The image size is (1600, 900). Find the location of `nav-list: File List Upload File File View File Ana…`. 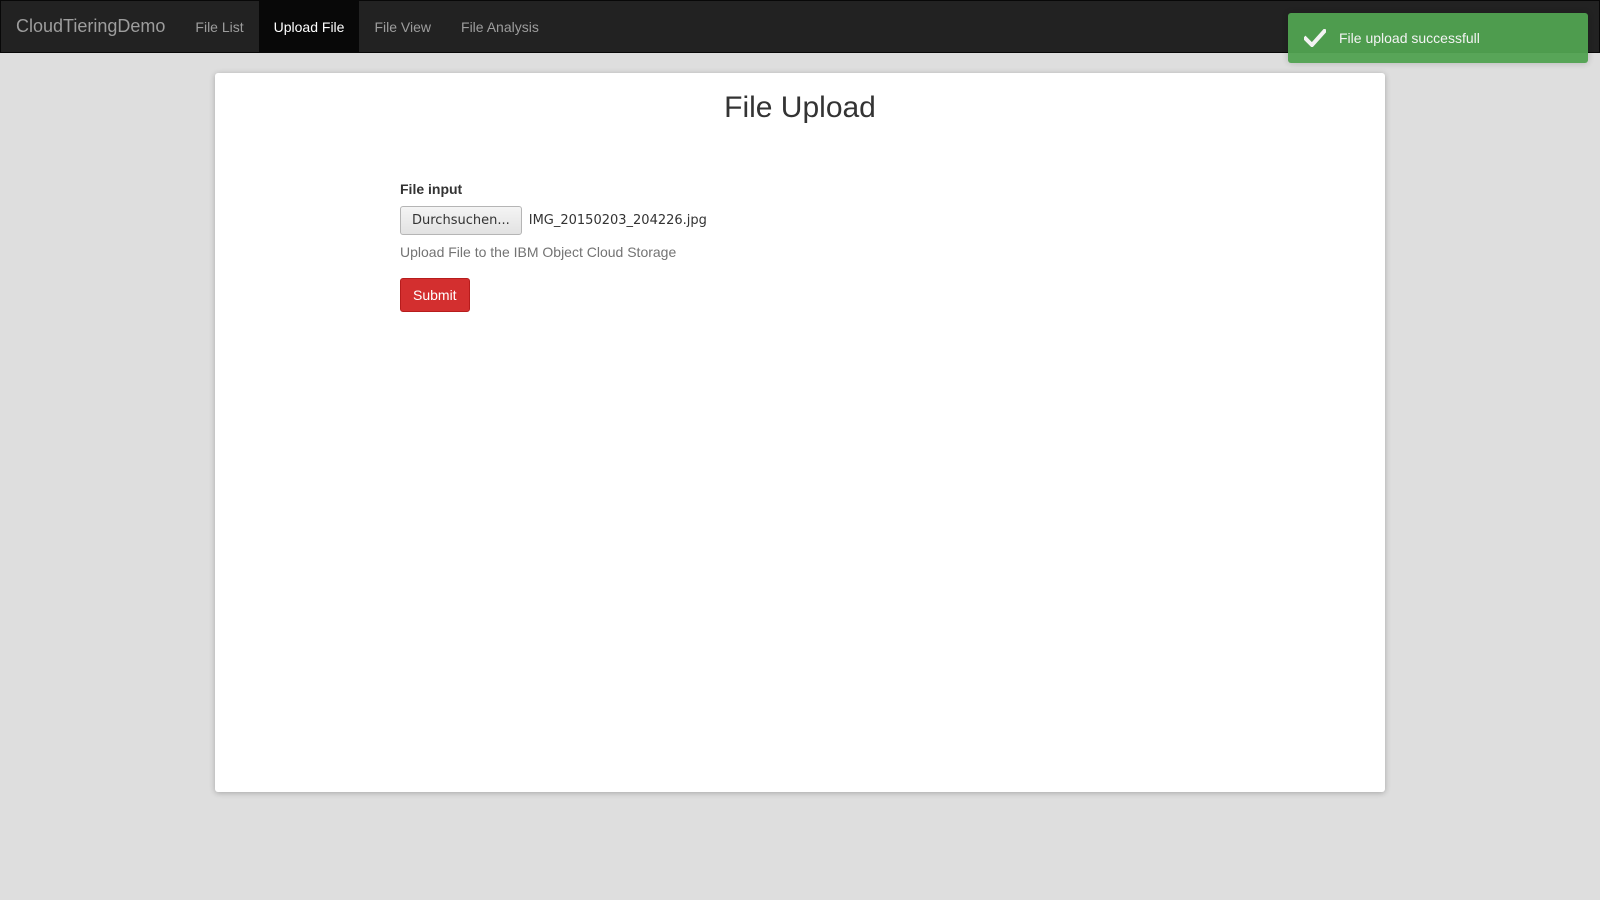

nav-list: File List Upload File File View File Ana… is located at coordinates (366, 26).